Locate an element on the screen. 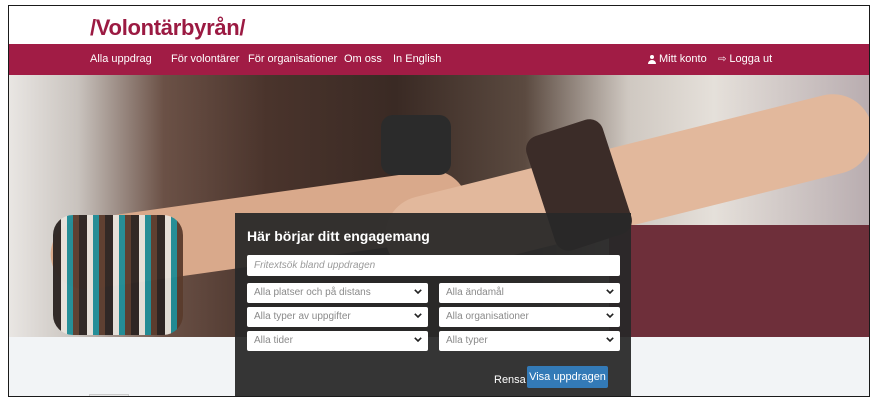  places-select-value: Alla platser och på distans is located at coordinates (312, 292).